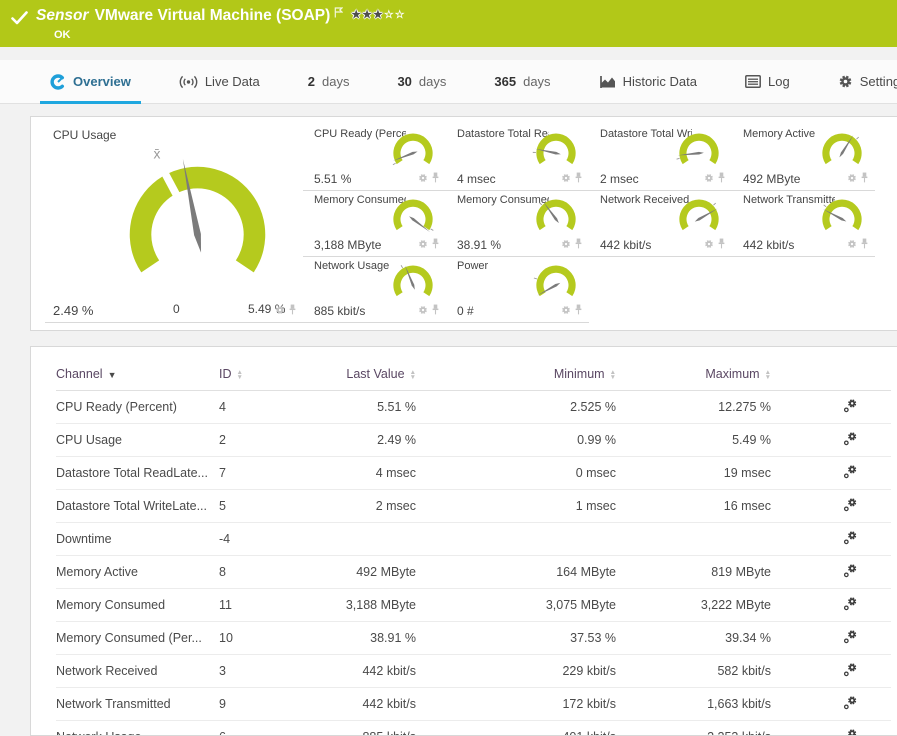 The height and width of the screenshot is (736, 897). What do you see at coordinates (693, 539) in the screenshot?
I see `cell-maximum` at bounding box center [693, 539].